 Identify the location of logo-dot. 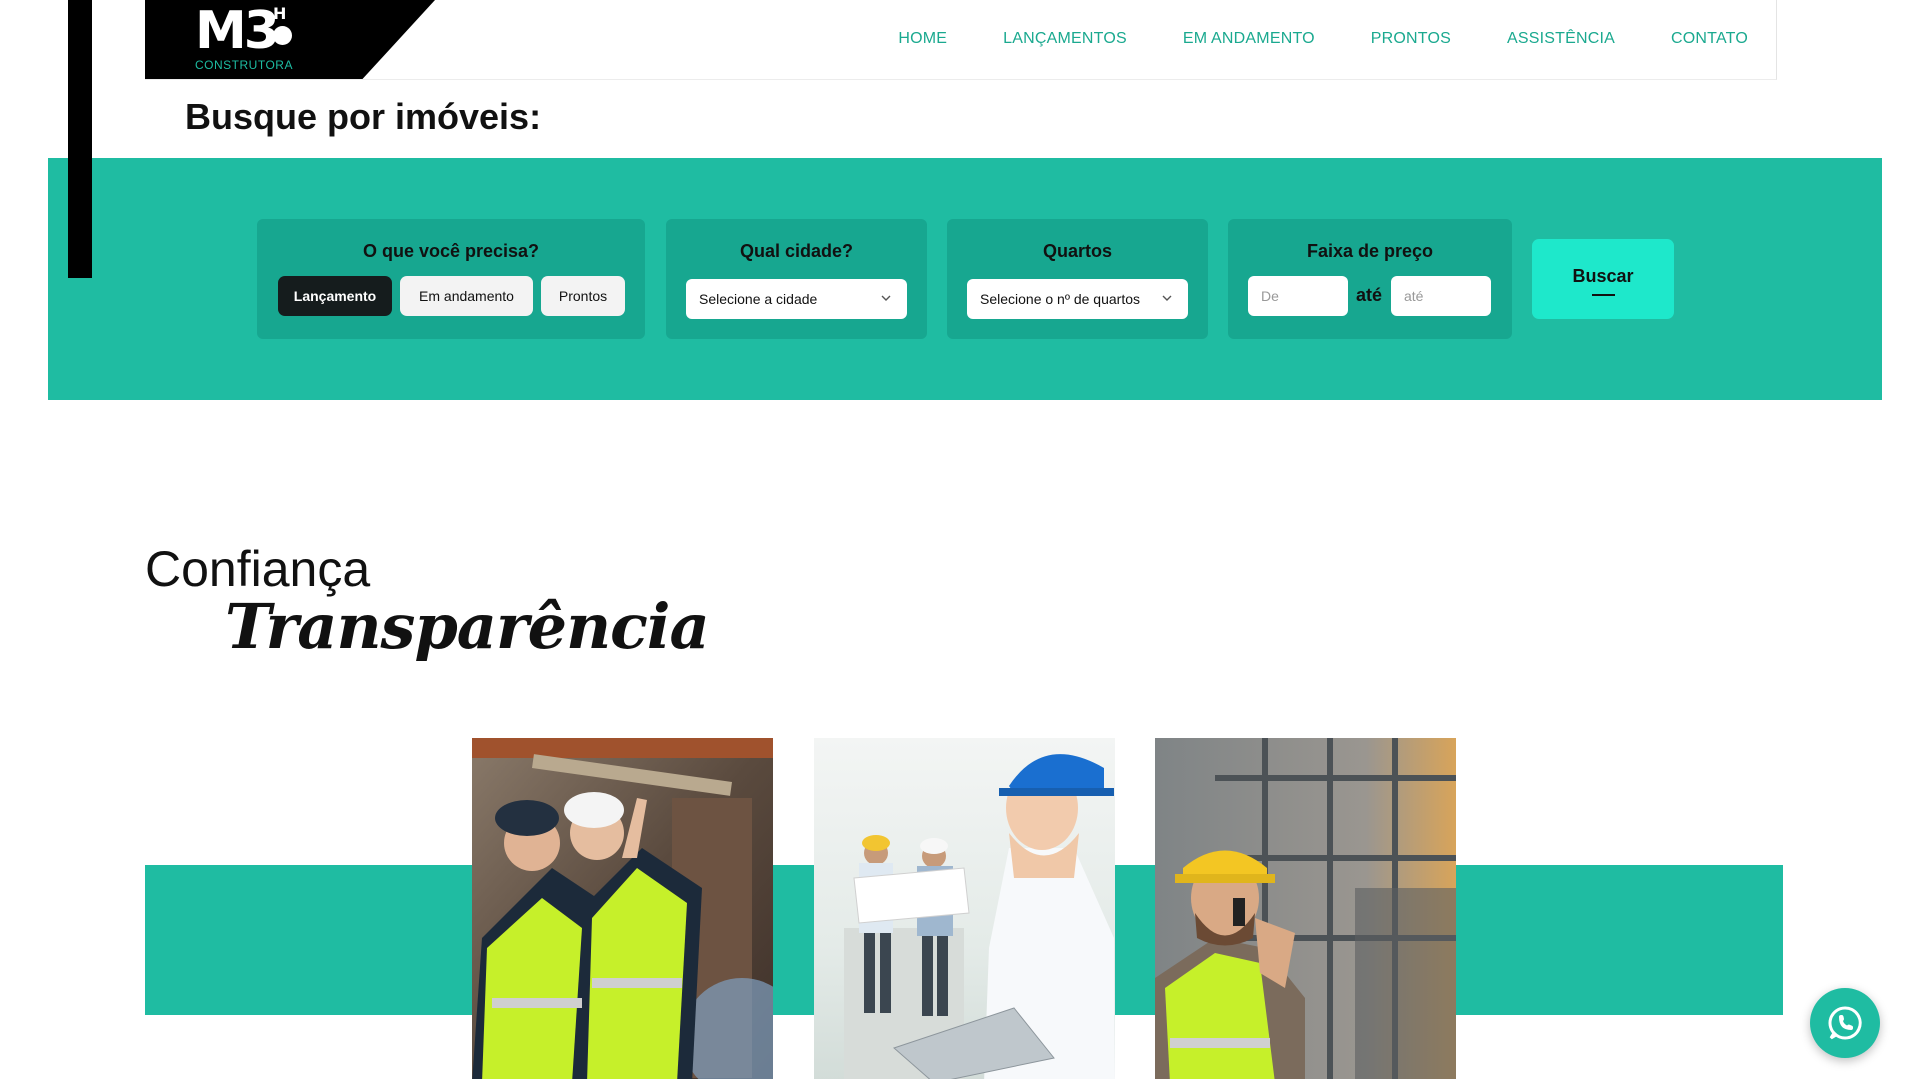
(282, 35).